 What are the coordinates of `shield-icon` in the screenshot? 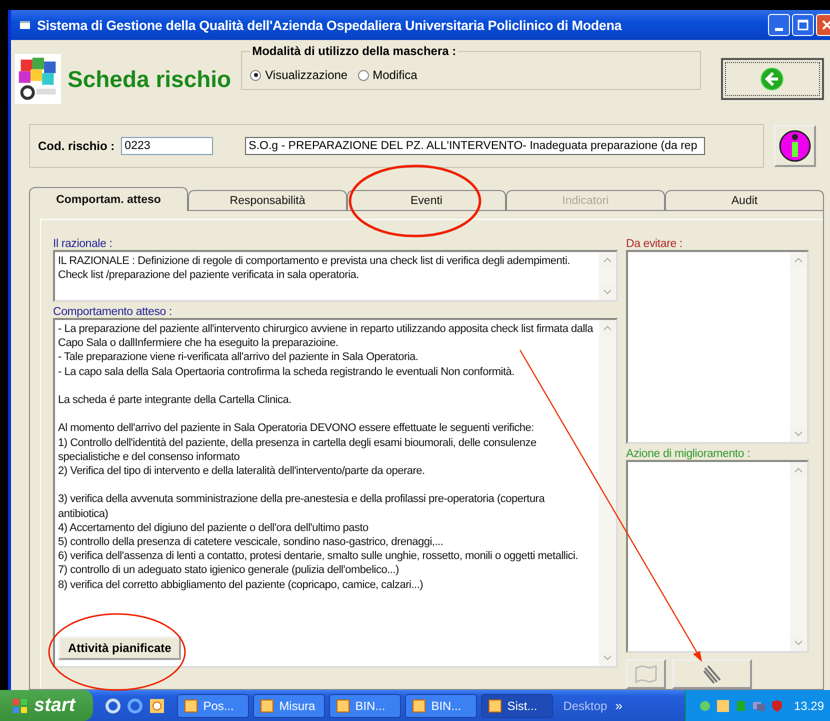 It's located at (777, 705).